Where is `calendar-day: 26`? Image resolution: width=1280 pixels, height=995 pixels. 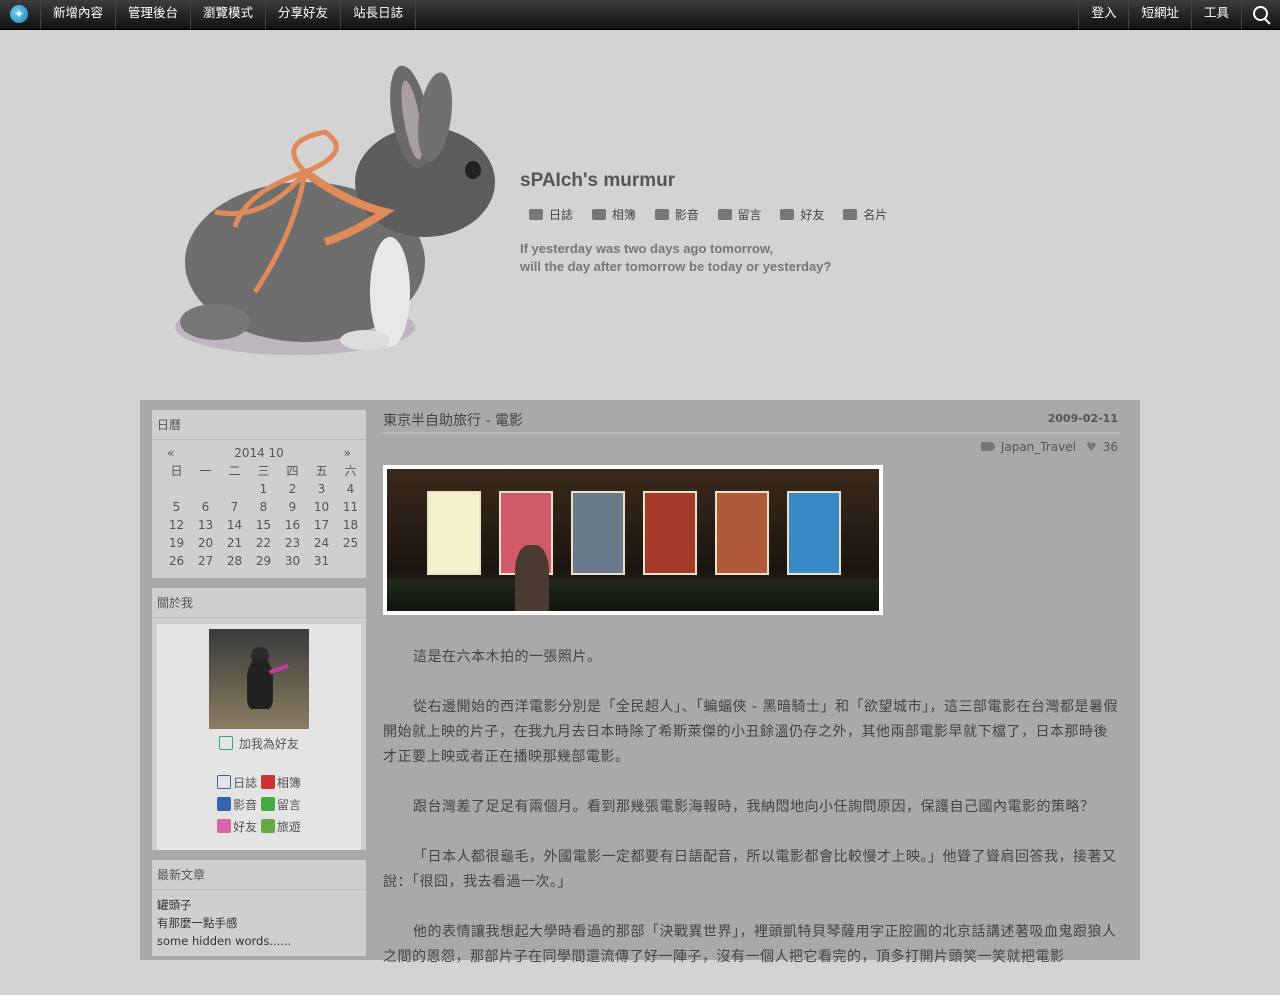 calendar-day: 26 is located at coordinates (176, 561).